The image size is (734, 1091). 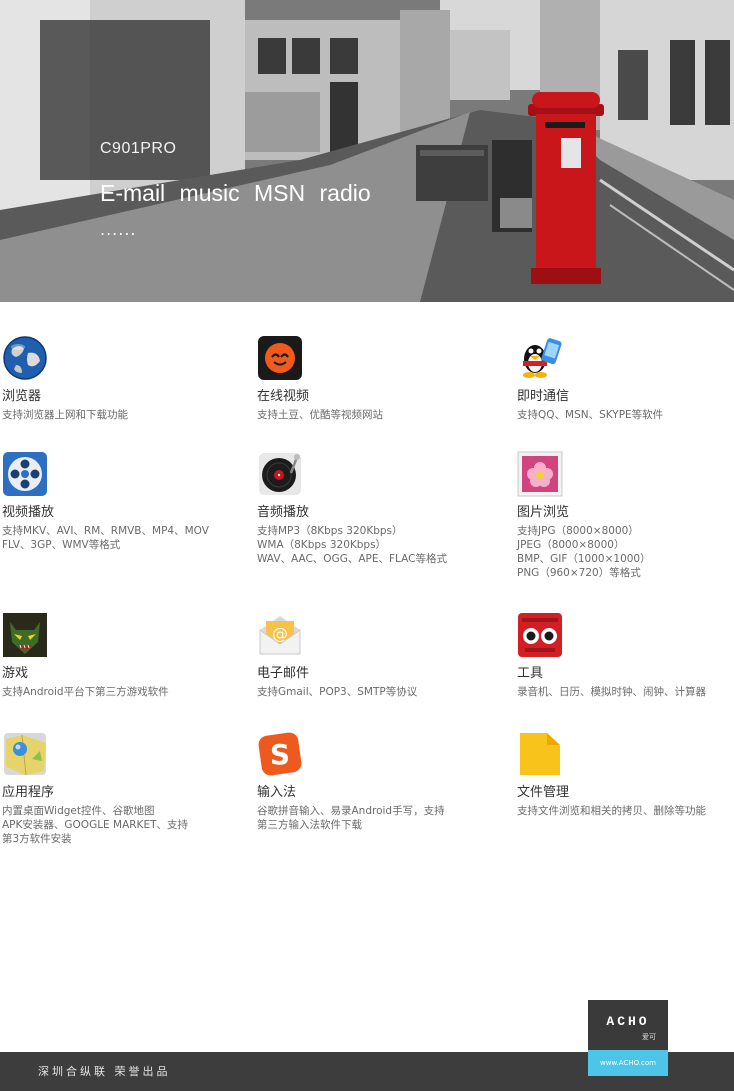 What do you see at coordinates (628, 1063) in the screenshot?
I see `brand-url: www.ACHO.com` at bounding box center [628, 1063].